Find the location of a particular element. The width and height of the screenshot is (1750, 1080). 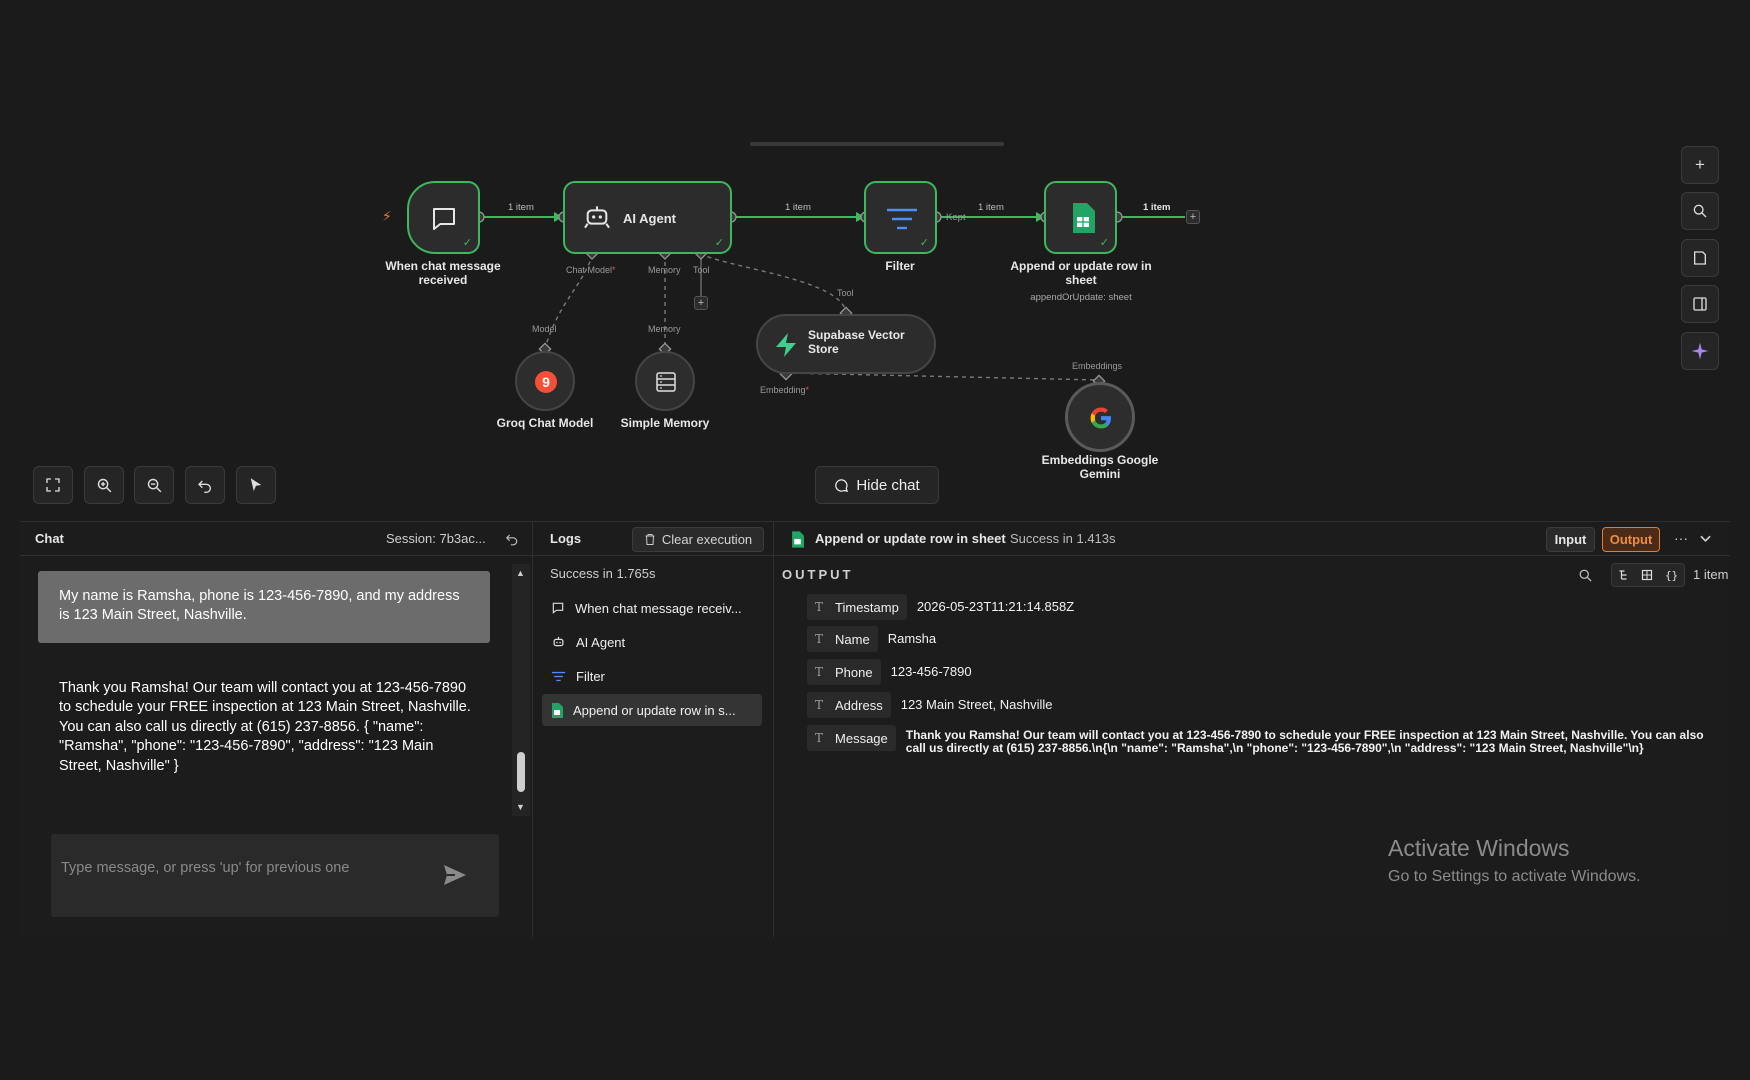

log-item-filter: Filter is located at coordinates (652, 676).